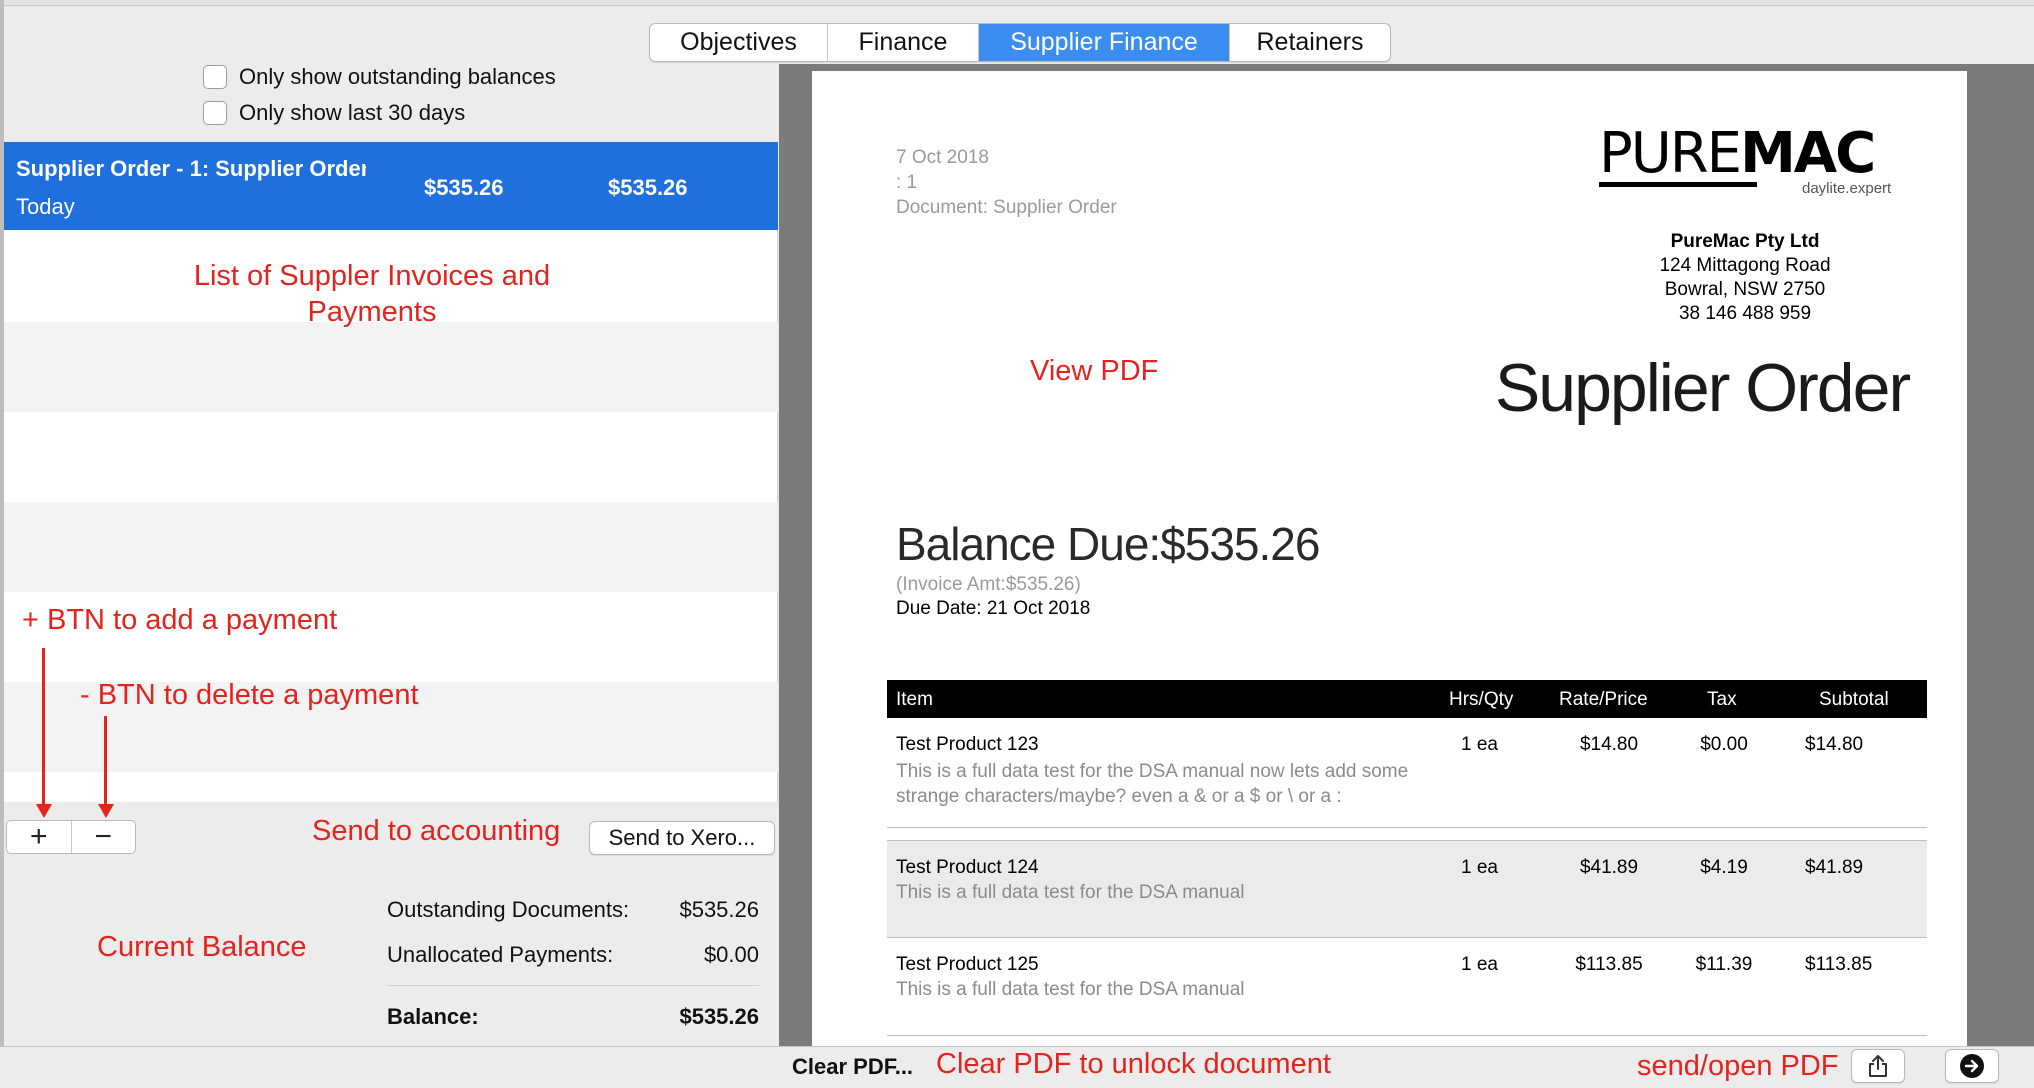 The width and height of the screenshot is (2034, 1088). I want to click on item-subtotal: $41.89, so click(1834, 867).